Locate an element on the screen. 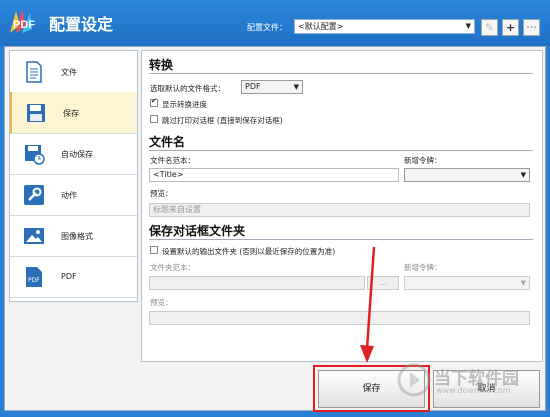  filename-template-input: <Title> is located at coordinates (274, 175).